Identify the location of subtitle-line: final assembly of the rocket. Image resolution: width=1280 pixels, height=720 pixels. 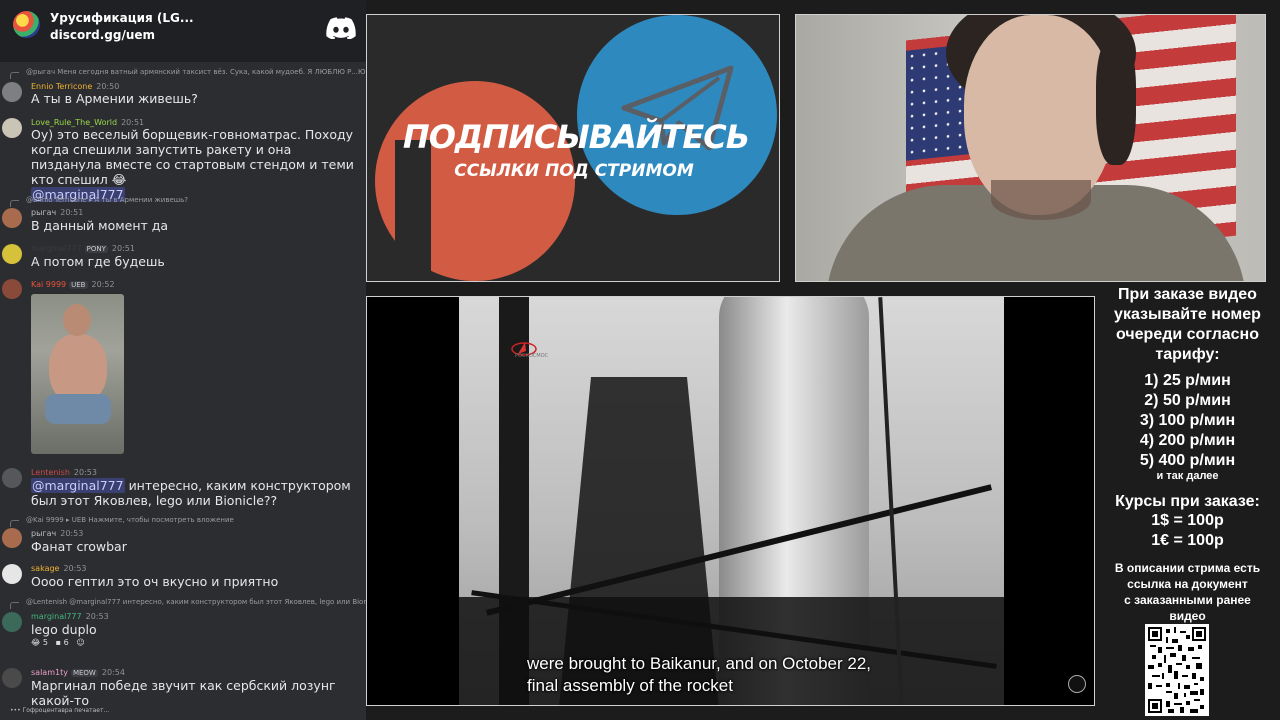
(630, 685).